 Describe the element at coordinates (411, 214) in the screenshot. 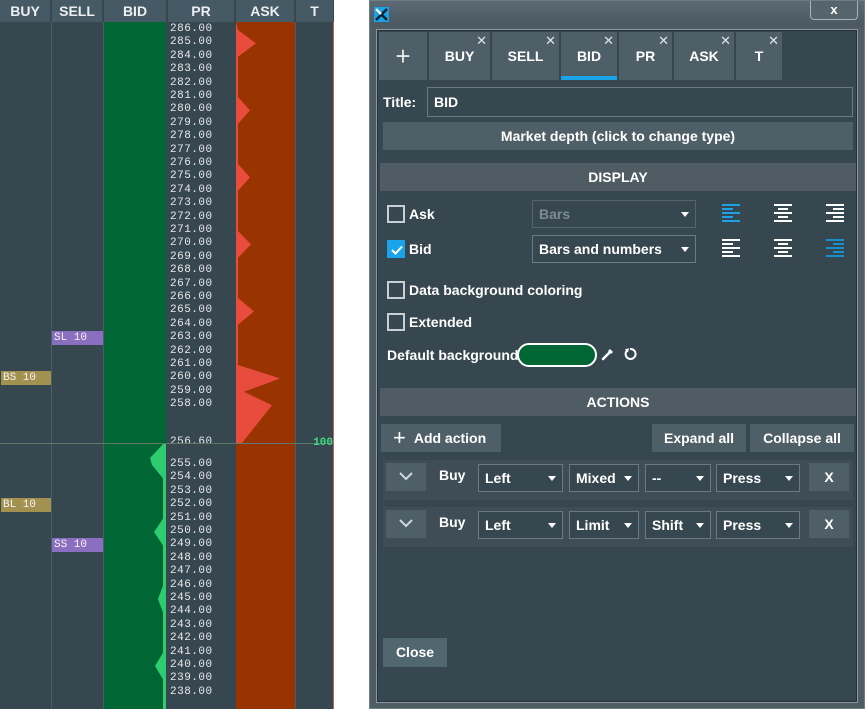

I see `ask-checkbox-row: Ask` at that location.